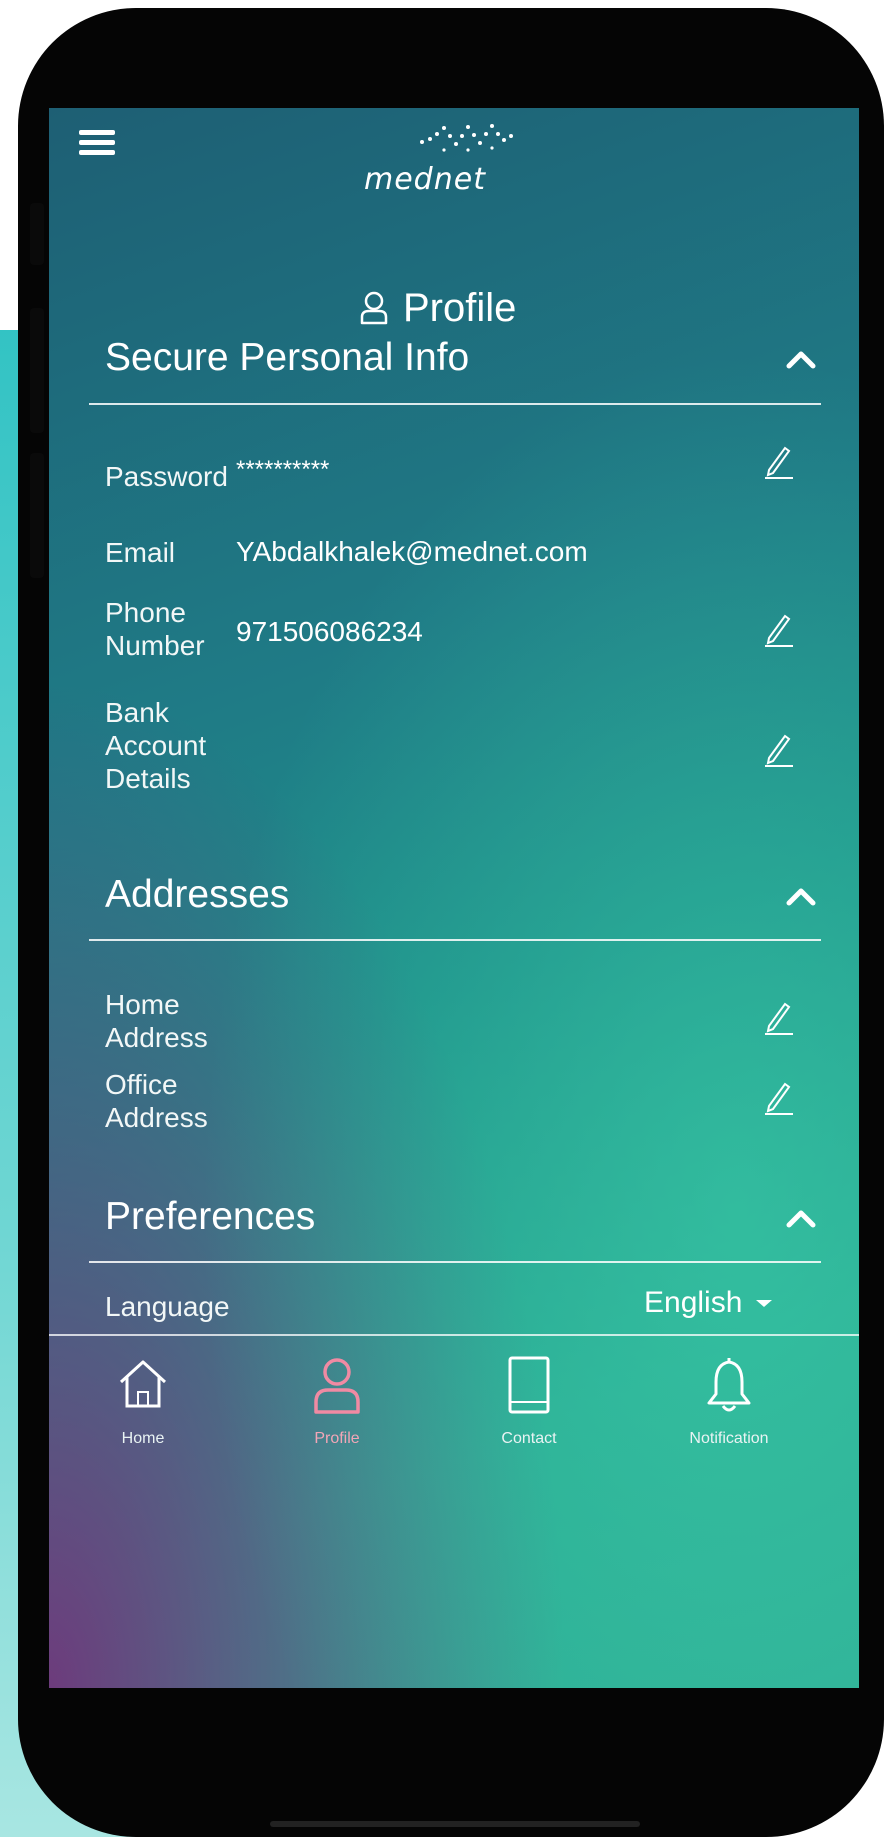 This screenshot has width=884, height=1837. Describe the element at coordinates (156, 1101) in the screenshot. I see `office-address-label: Office Address` at that location.